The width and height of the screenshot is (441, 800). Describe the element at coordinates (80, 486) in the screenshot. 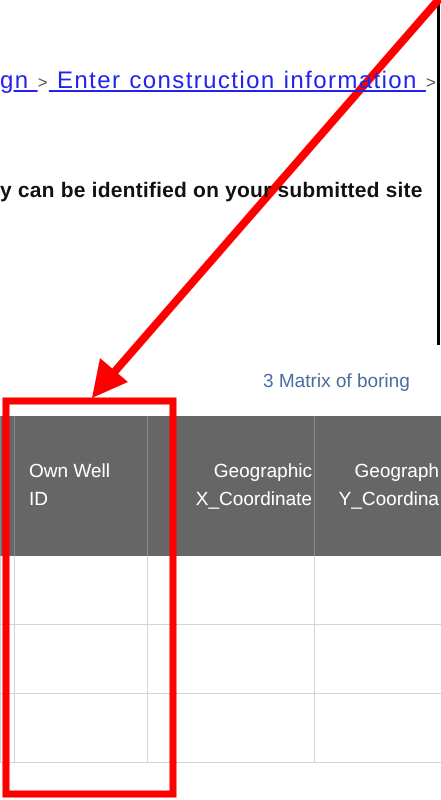

I see `table-header-cell: Own Well ID` at that location.